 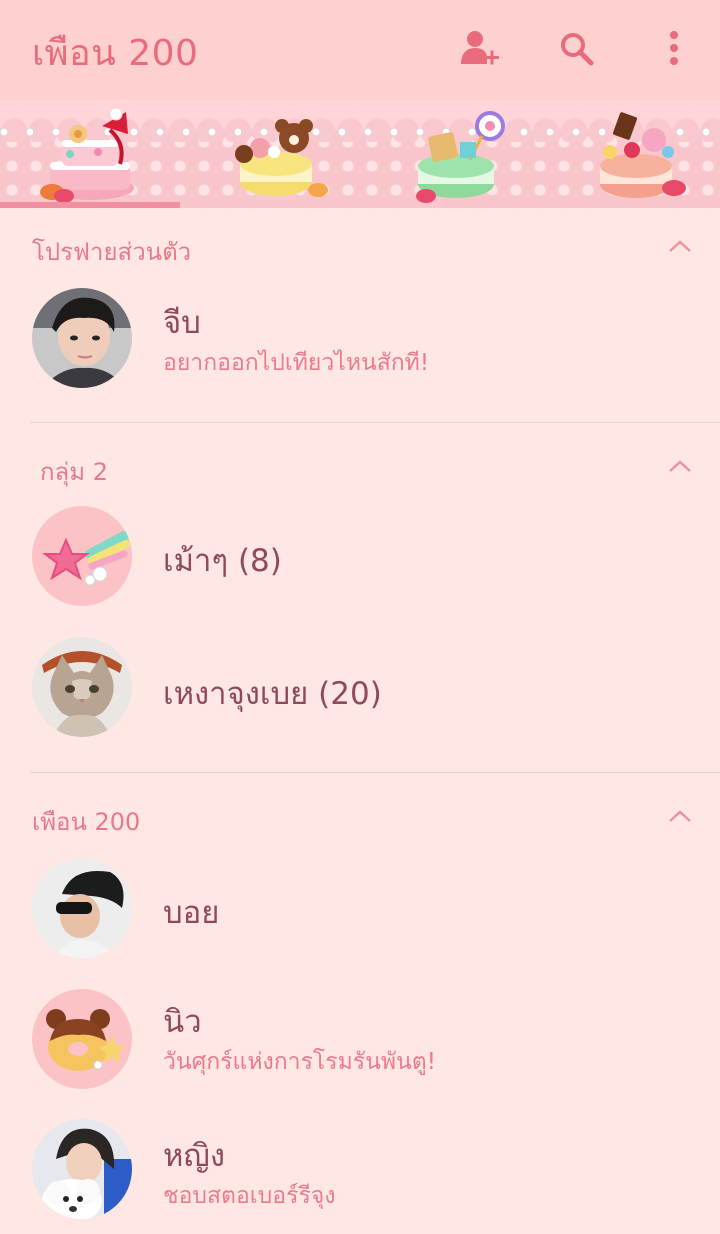 I want to click on search-icon, so click(x=576, y=48).